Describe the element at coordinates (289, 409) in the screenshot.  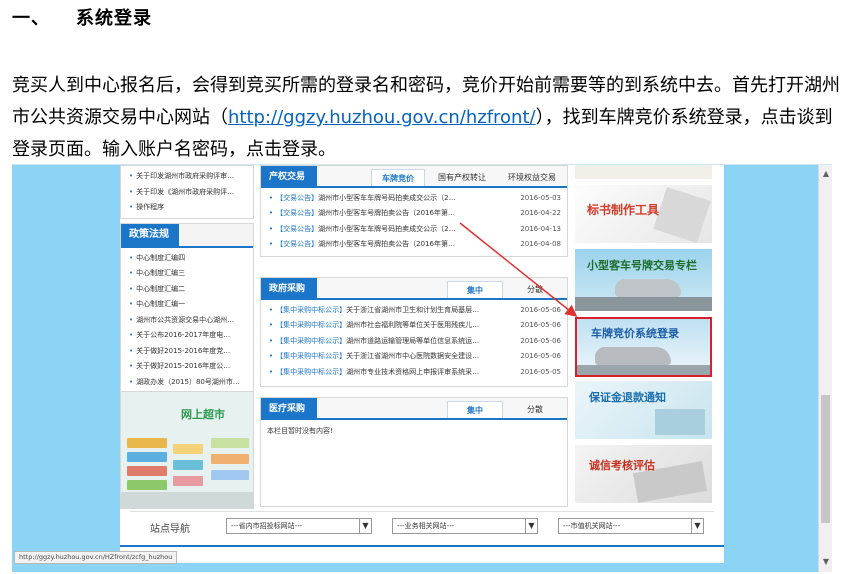
I see `medical-title: 医疗采购` at that location.